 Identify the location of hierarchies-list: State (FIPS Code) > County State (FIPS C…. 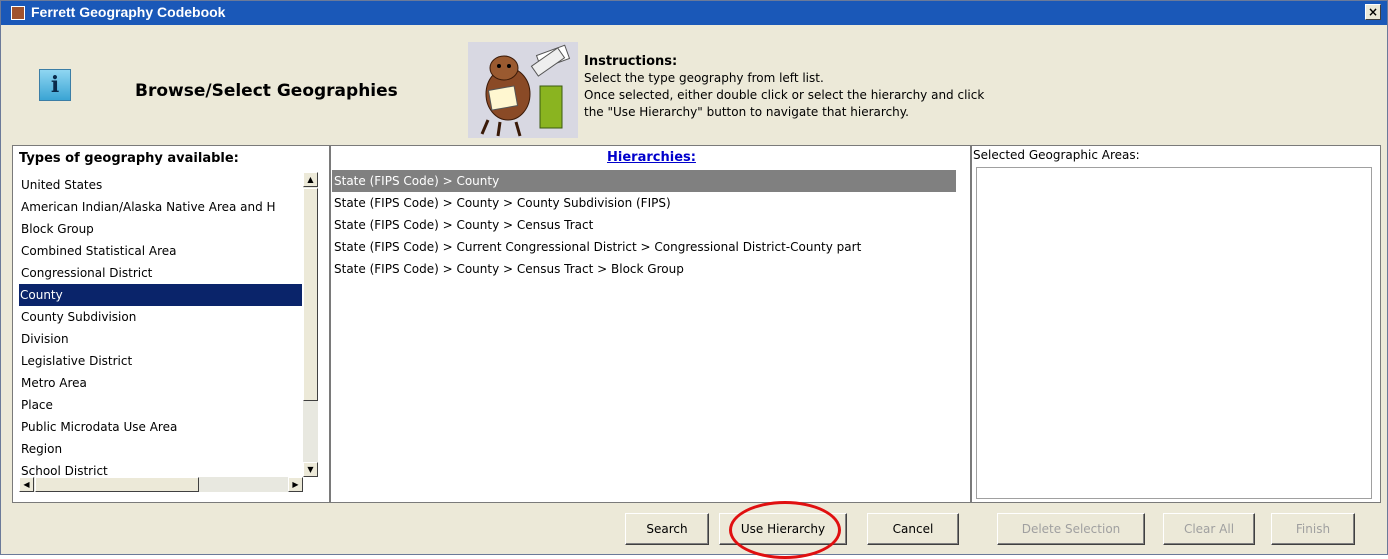
(644, 225).